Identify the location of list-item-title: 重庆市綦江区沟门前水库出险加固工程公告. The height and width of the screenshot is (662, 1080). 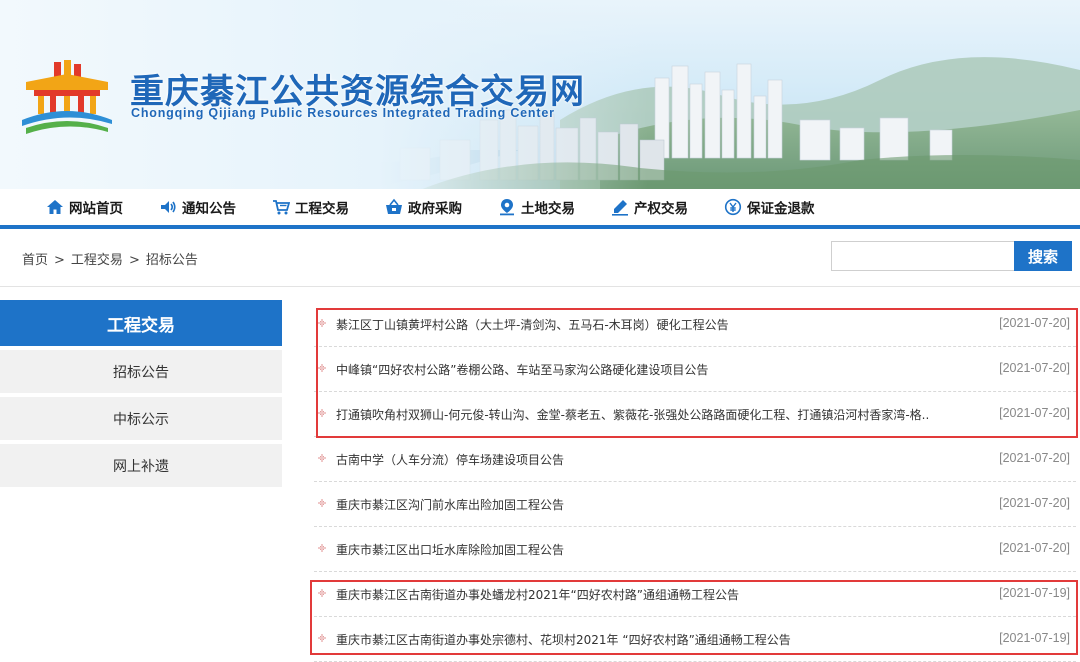
(450, 504).